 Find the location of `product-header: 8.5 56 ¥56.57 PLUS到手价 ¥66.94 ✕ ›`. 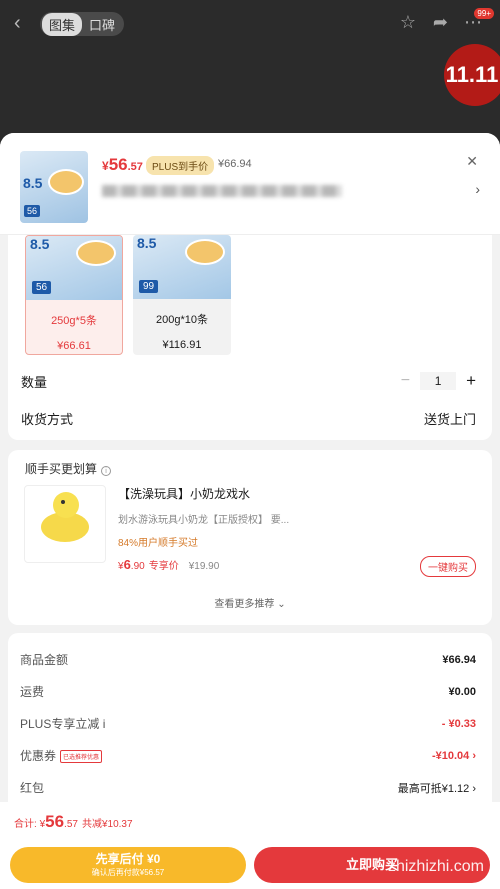

product-header: 8.5 56 ¥56.57 PLUS到手价 ¥66.94 ✕ › is located at coordinates (250, 184).